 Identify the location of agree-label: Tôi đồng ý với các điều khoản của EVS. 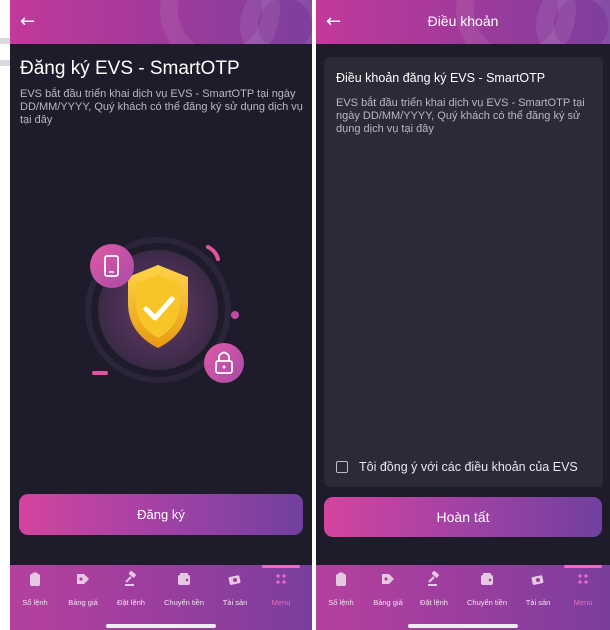
(468, 467).